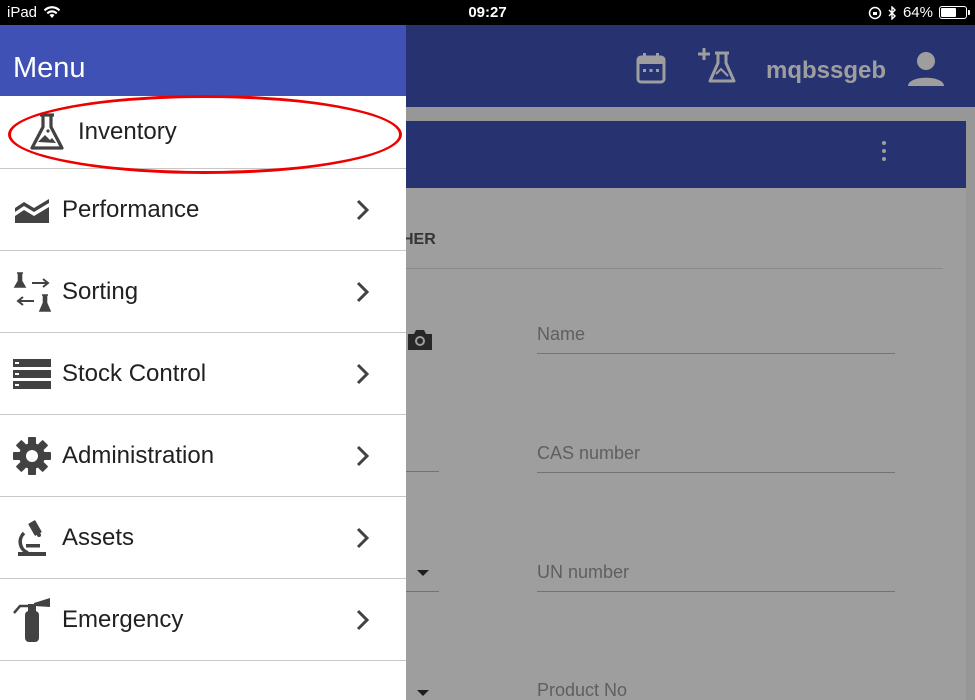 The image size is (975, 700). What do you see at coordinates (32, 291) in the screenshot?
I see `sorting-icon` at bounding box center [32, 291].